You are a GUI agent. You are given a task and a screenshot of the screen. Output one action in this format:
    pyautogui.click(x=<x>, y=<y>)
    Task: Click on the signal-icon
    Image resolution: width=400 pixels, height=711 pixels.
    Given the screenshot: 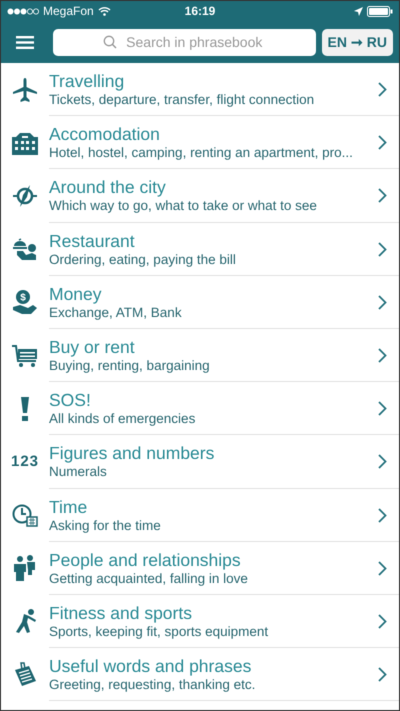 What is the action you would take?
    pyautogui.click(x=23, y=11)
    